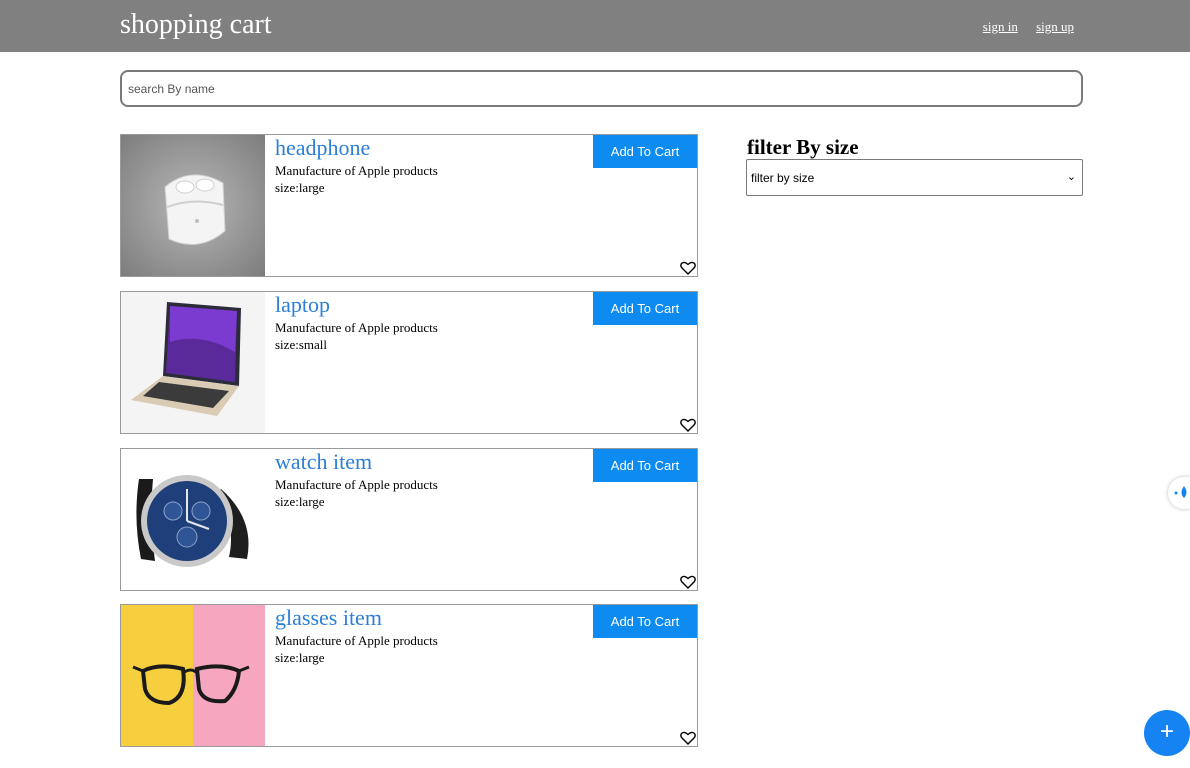  I want to click on site-title: shopping cart, so click(196, 24).